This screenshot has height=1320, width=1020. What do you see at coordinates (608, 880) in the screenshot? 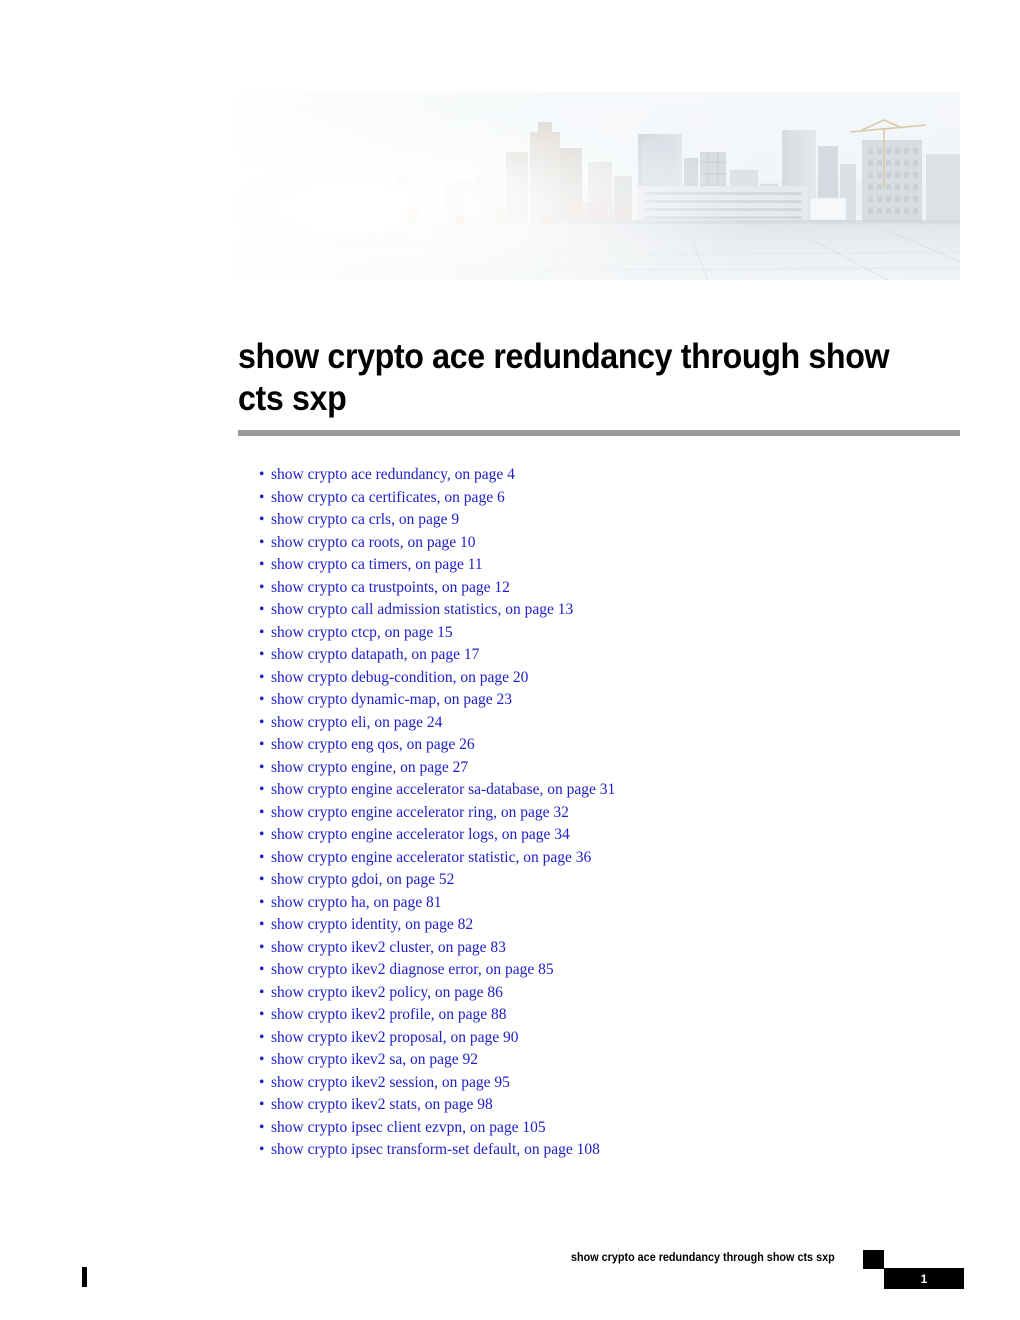
I see `list-item: • show crypto gdoi, on page 52` at bounding box center [608, 880].